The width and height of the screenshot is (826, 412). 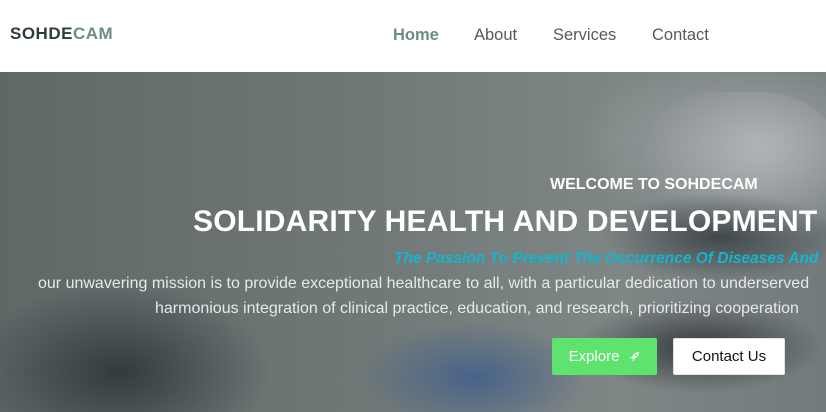 I want to click on main-nav: Home About Services Contact, so click(x=413, y=36).